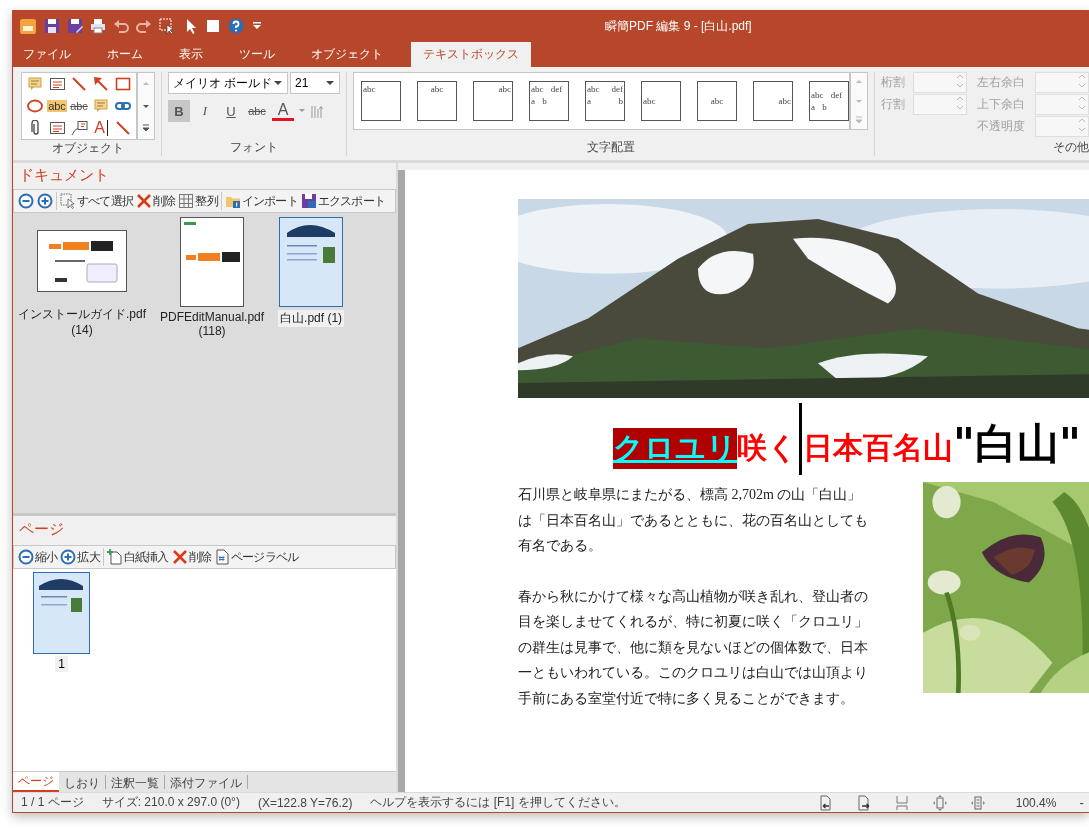 The height and width of the screenshot is (830, 1089). I want to click on file-name: PDFEditManual.pdf, so click(212, 317).